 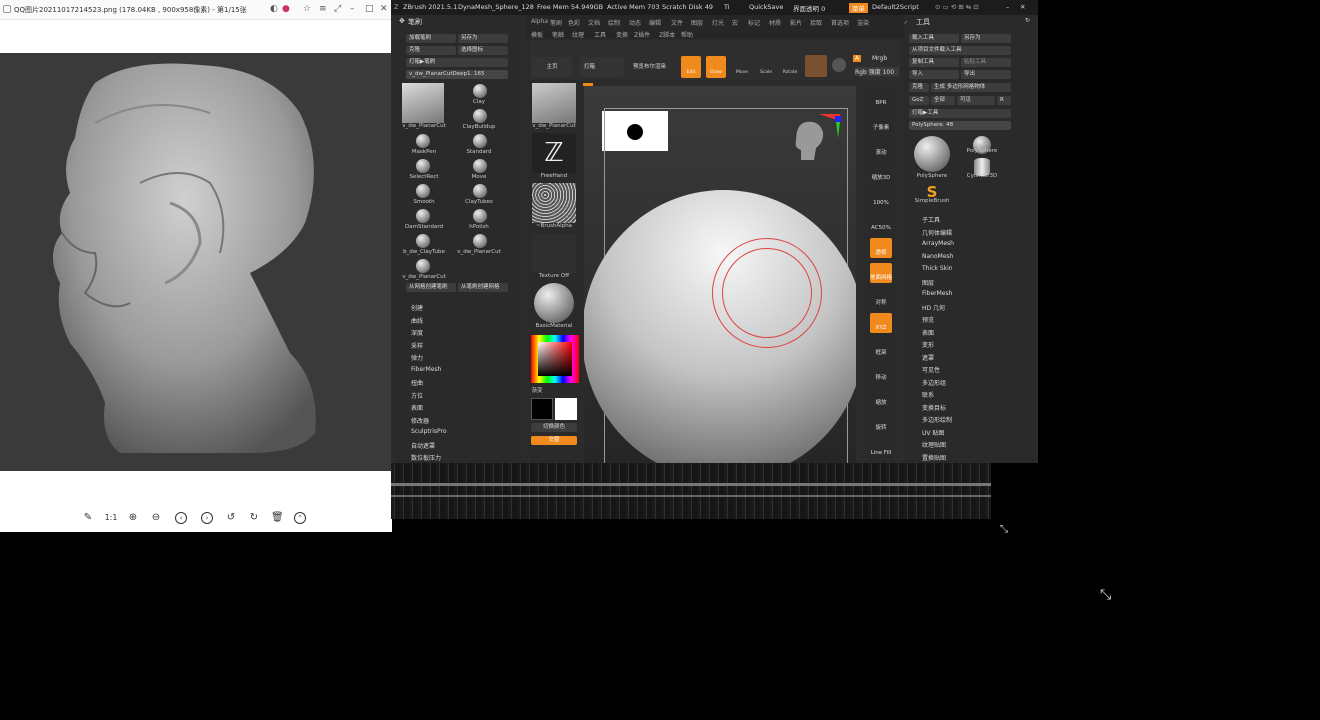 I want to click on menu-item: 材质, so click(x=775, y=22).